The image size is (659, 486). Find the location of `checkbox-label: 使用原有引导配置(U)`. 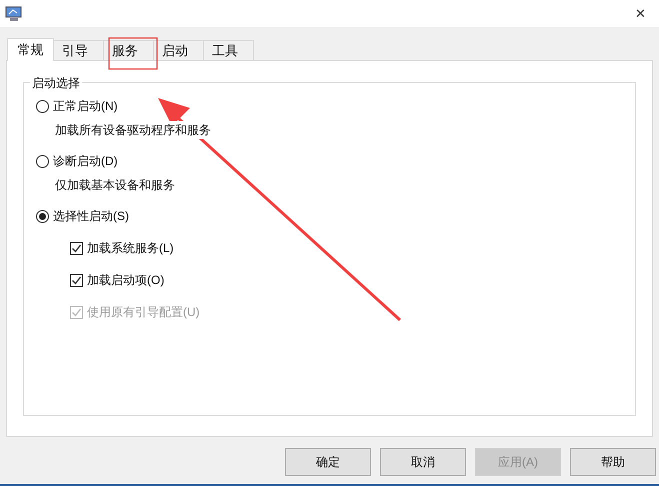

checkbox-label: 使用原有引导配置(U) is located at coordinates (143, 312).